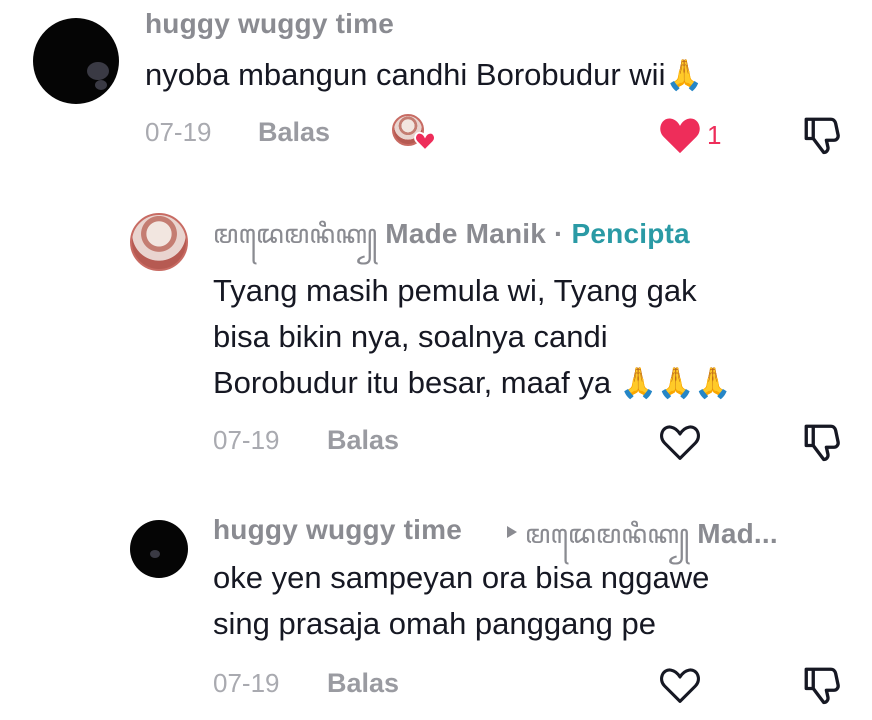 This screenshot has height=720, width=872. I want to click on comment-text-line: Tyang masih pemula wi, Tyang gak, so click(455, 290).